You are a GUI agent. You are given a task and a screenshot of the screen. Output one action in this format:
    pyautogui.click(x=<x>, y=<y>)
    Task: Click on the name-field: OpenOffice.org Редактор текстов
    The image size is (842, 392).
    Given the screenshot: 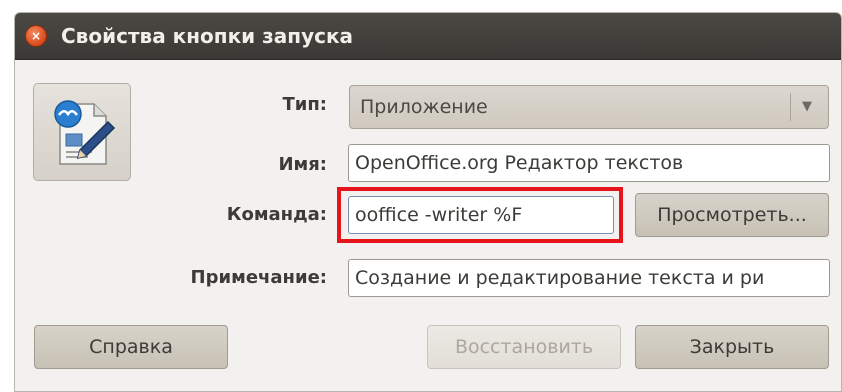 What is the action you would take?
    pyautogui.click(x=589, y=163)
    